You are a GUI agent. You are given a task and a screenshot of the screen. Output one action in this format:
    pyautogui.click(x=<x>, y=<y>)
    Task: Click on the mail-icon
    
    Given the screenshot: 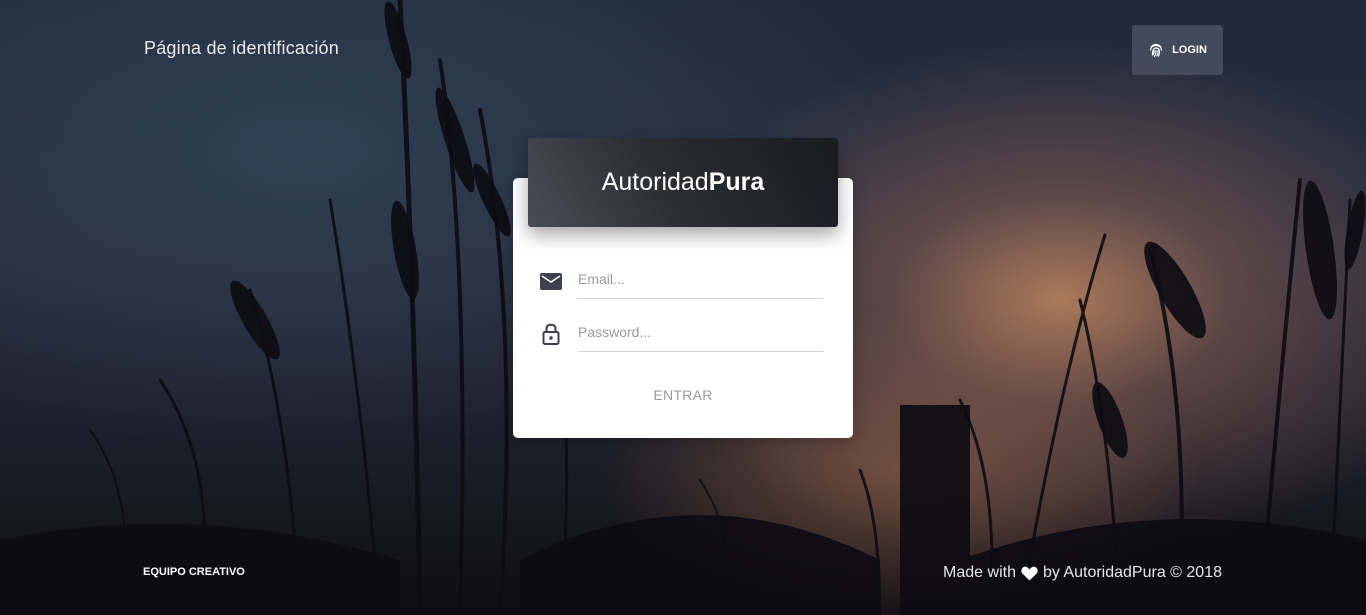 What is the action you would take?
    pyautogui.click(x=551, y=281)
    